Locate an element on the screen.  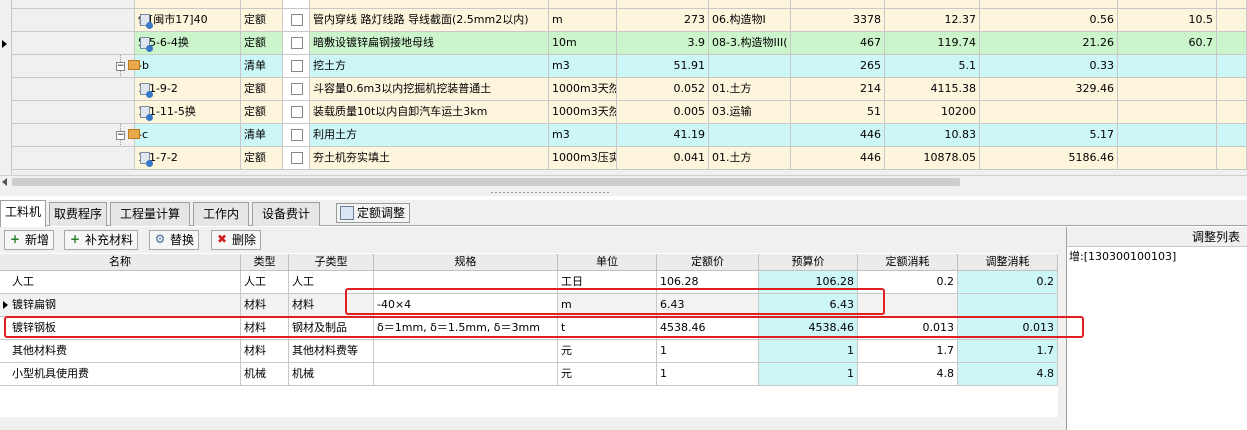
resource-row: 人工 人工 人工 工日 106.28 106.28 0.2 0.2 is located at coordinates (532, 282).